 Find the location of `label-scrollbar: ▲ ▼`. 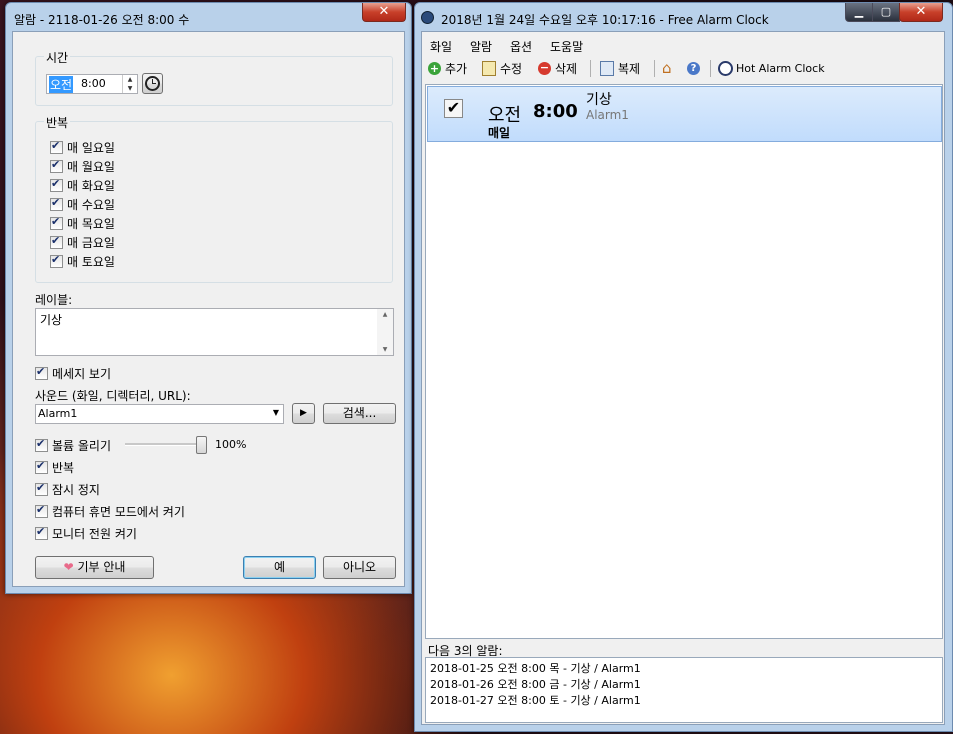

label-scrollbar: ▲ ▼ is located at coordinates (385, 332).